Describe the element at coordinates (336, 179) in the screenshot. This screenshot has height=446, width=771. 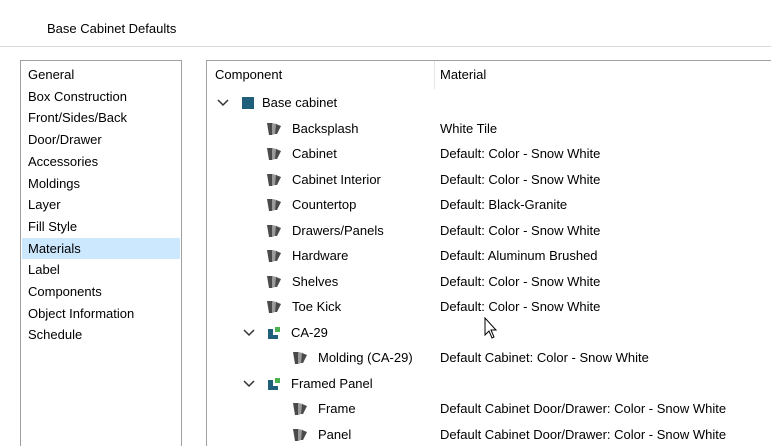
I see `component-name: Cabinet Interior` at that location.